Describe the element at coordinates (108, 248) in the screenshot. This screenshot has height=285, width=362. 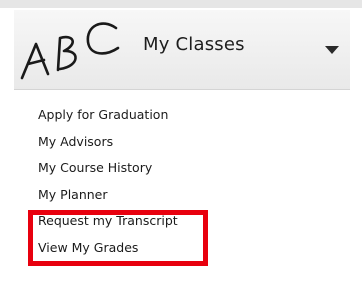
I see `menu-item-view-my-grades: View My Grades` at that location.